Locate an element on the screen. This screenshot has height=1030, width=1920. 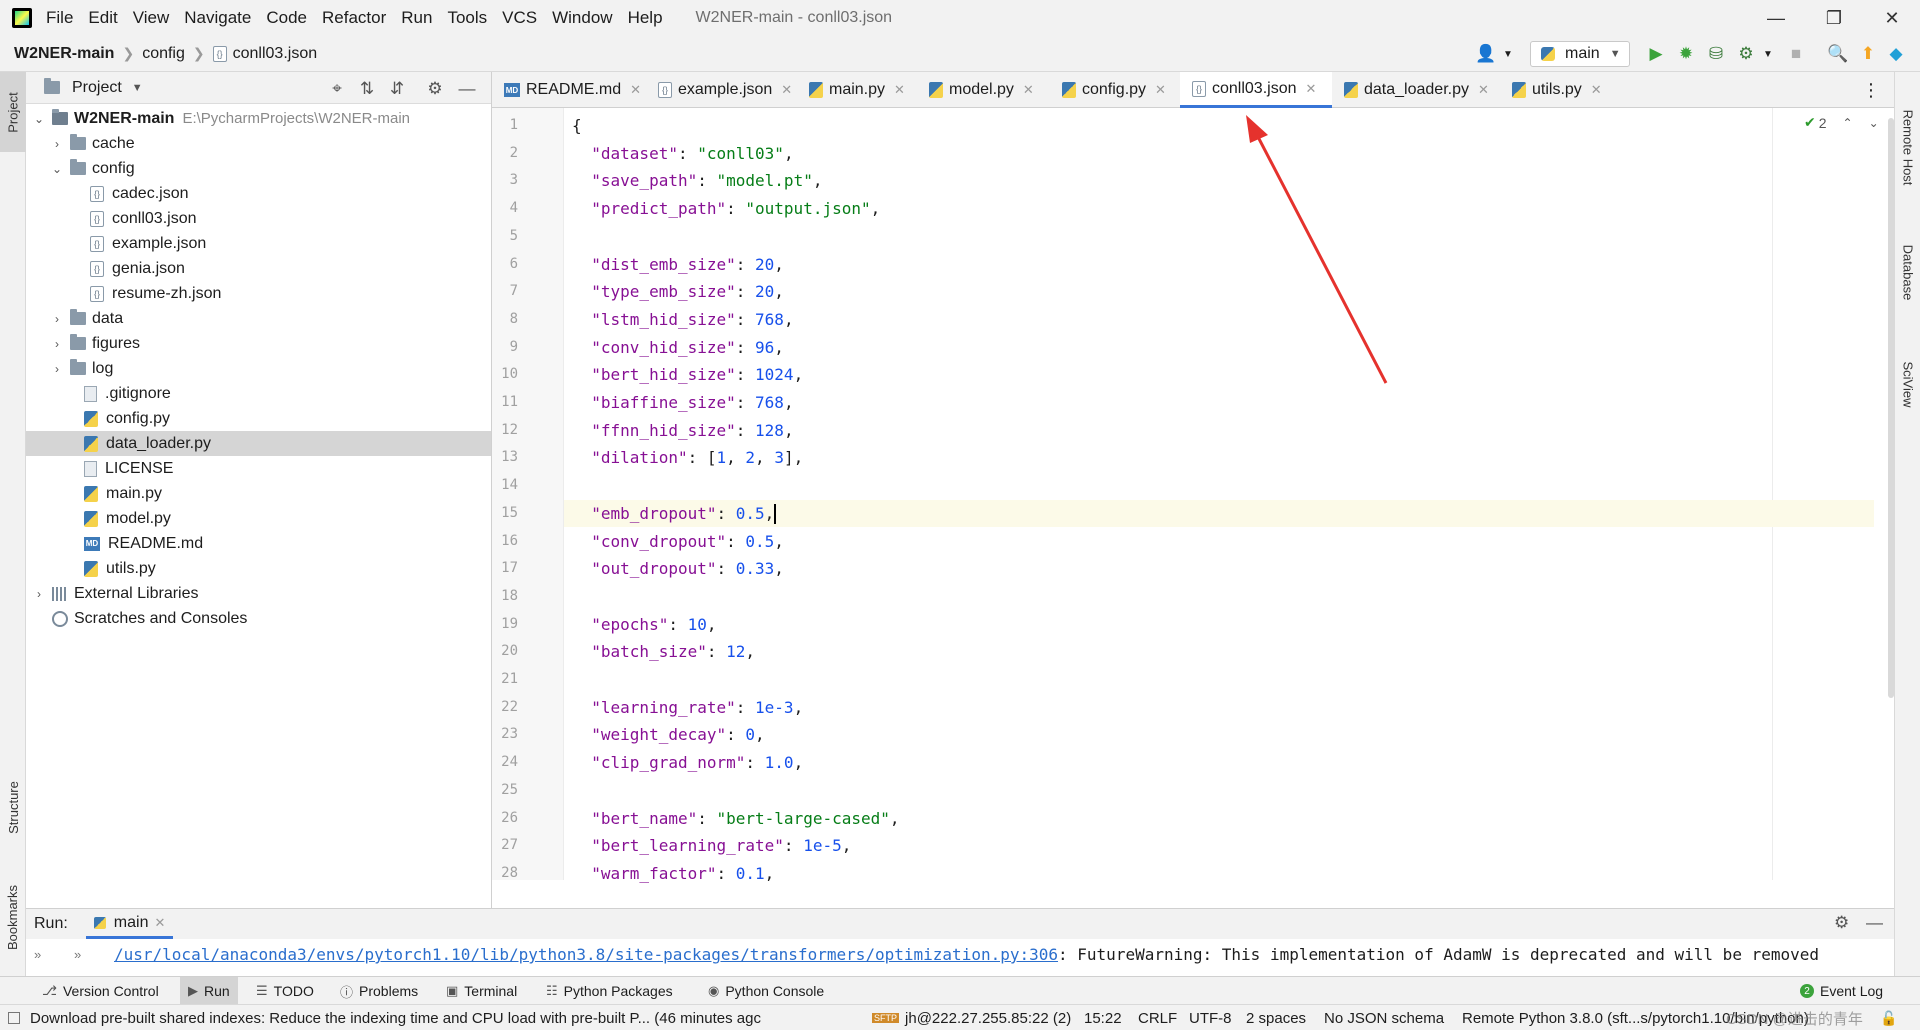
editor-scrollbar is located at coordinates (1891, 408).